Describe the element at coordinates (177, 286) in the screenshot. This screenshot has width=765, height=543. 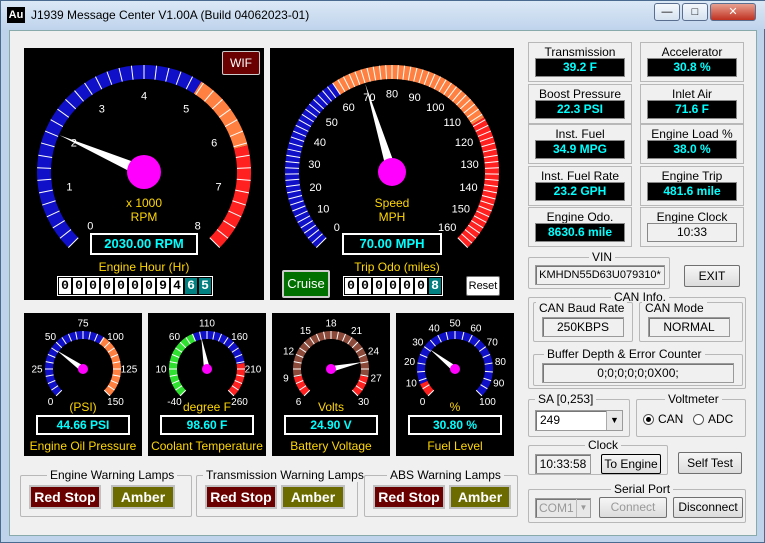
I see `odometer-digit: 4` at that location.